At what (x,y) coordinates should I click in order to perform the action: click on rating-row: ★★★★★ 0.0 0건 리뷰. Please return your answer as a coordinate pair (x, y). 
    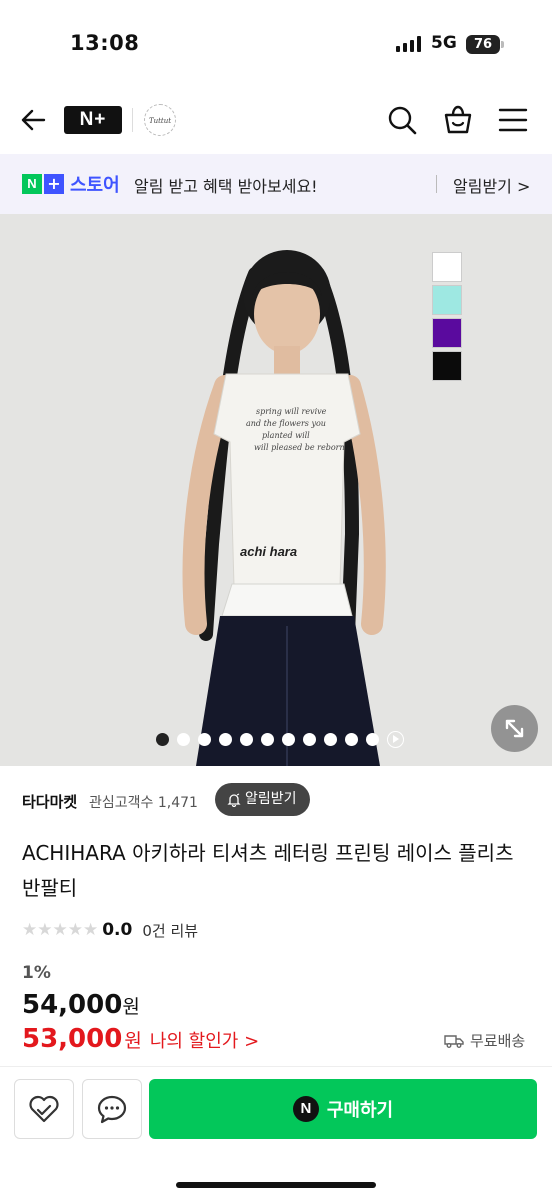
    Looking at the image, I should click on (110, 930).